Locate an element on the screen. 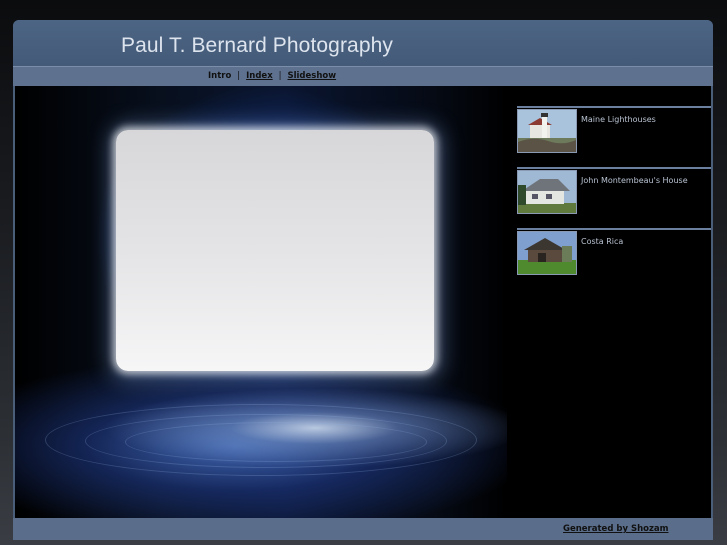 The width and height of the screenshot is (727, 545). generated-by-link: Generated by Shozam is located at coordinates (616, 529).